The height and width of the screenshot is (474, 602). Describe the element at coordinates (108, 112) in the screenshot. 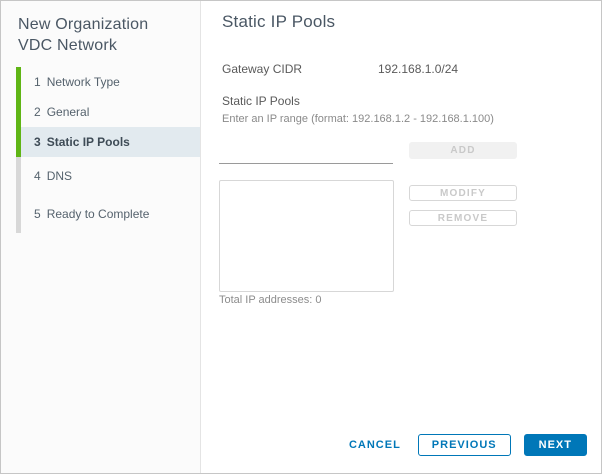

I see `step-general: 2 General` at that location.